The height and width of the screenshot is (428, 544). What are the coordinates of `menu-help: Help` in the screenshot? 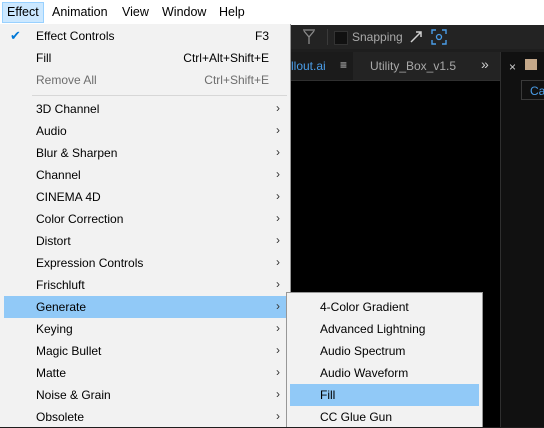 It's located at (232, 12).